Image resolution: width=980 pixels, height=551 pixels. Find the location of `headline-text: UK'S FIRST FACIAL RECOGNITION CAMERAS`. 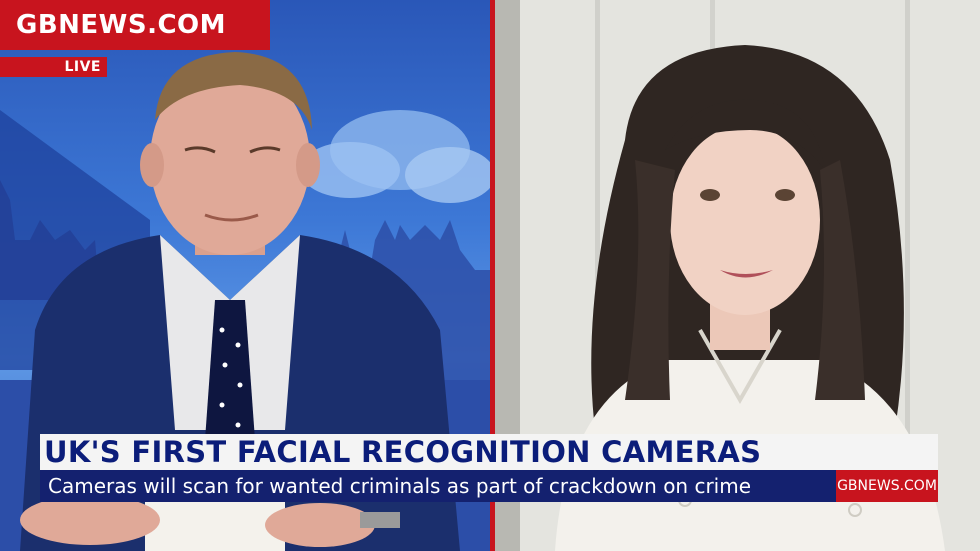

headline-text: UK'S FIRST FACIAL RECOGNITION CAMERAS is located at coordinates (403, 452).